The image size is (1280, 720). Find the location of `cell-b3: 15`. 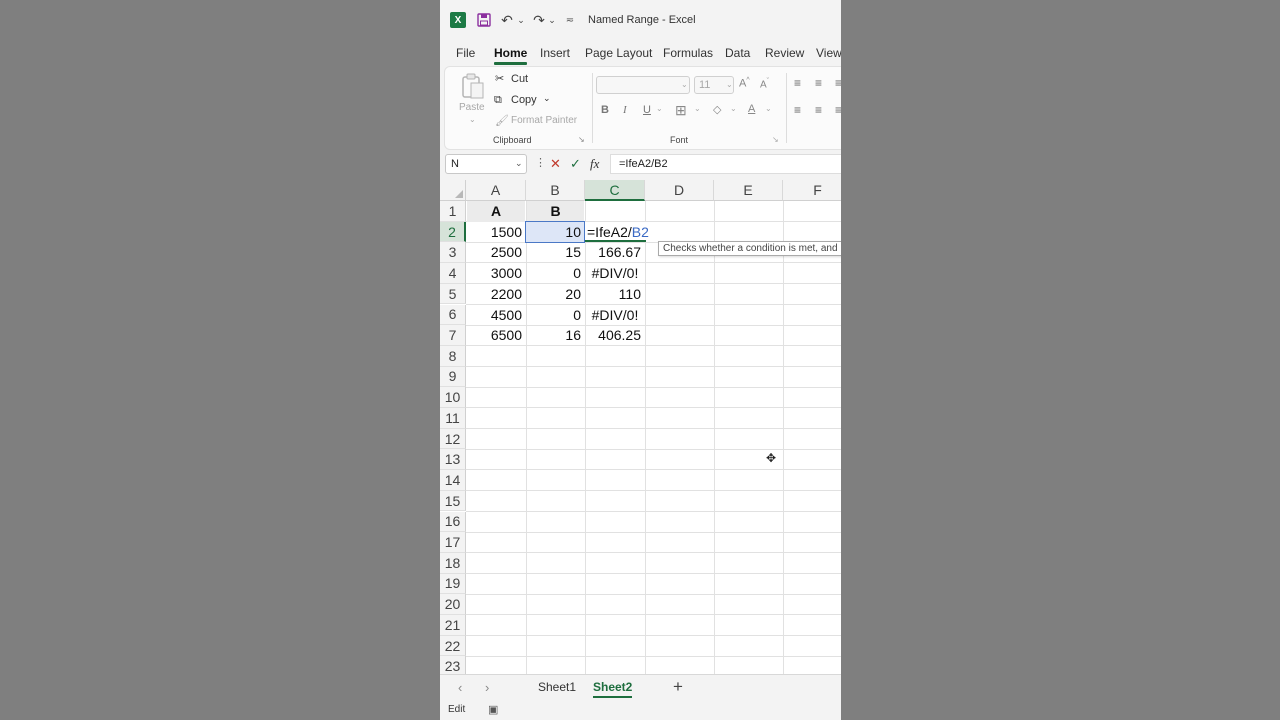

cell-b3: 15 is located at coordinates (555, 252).